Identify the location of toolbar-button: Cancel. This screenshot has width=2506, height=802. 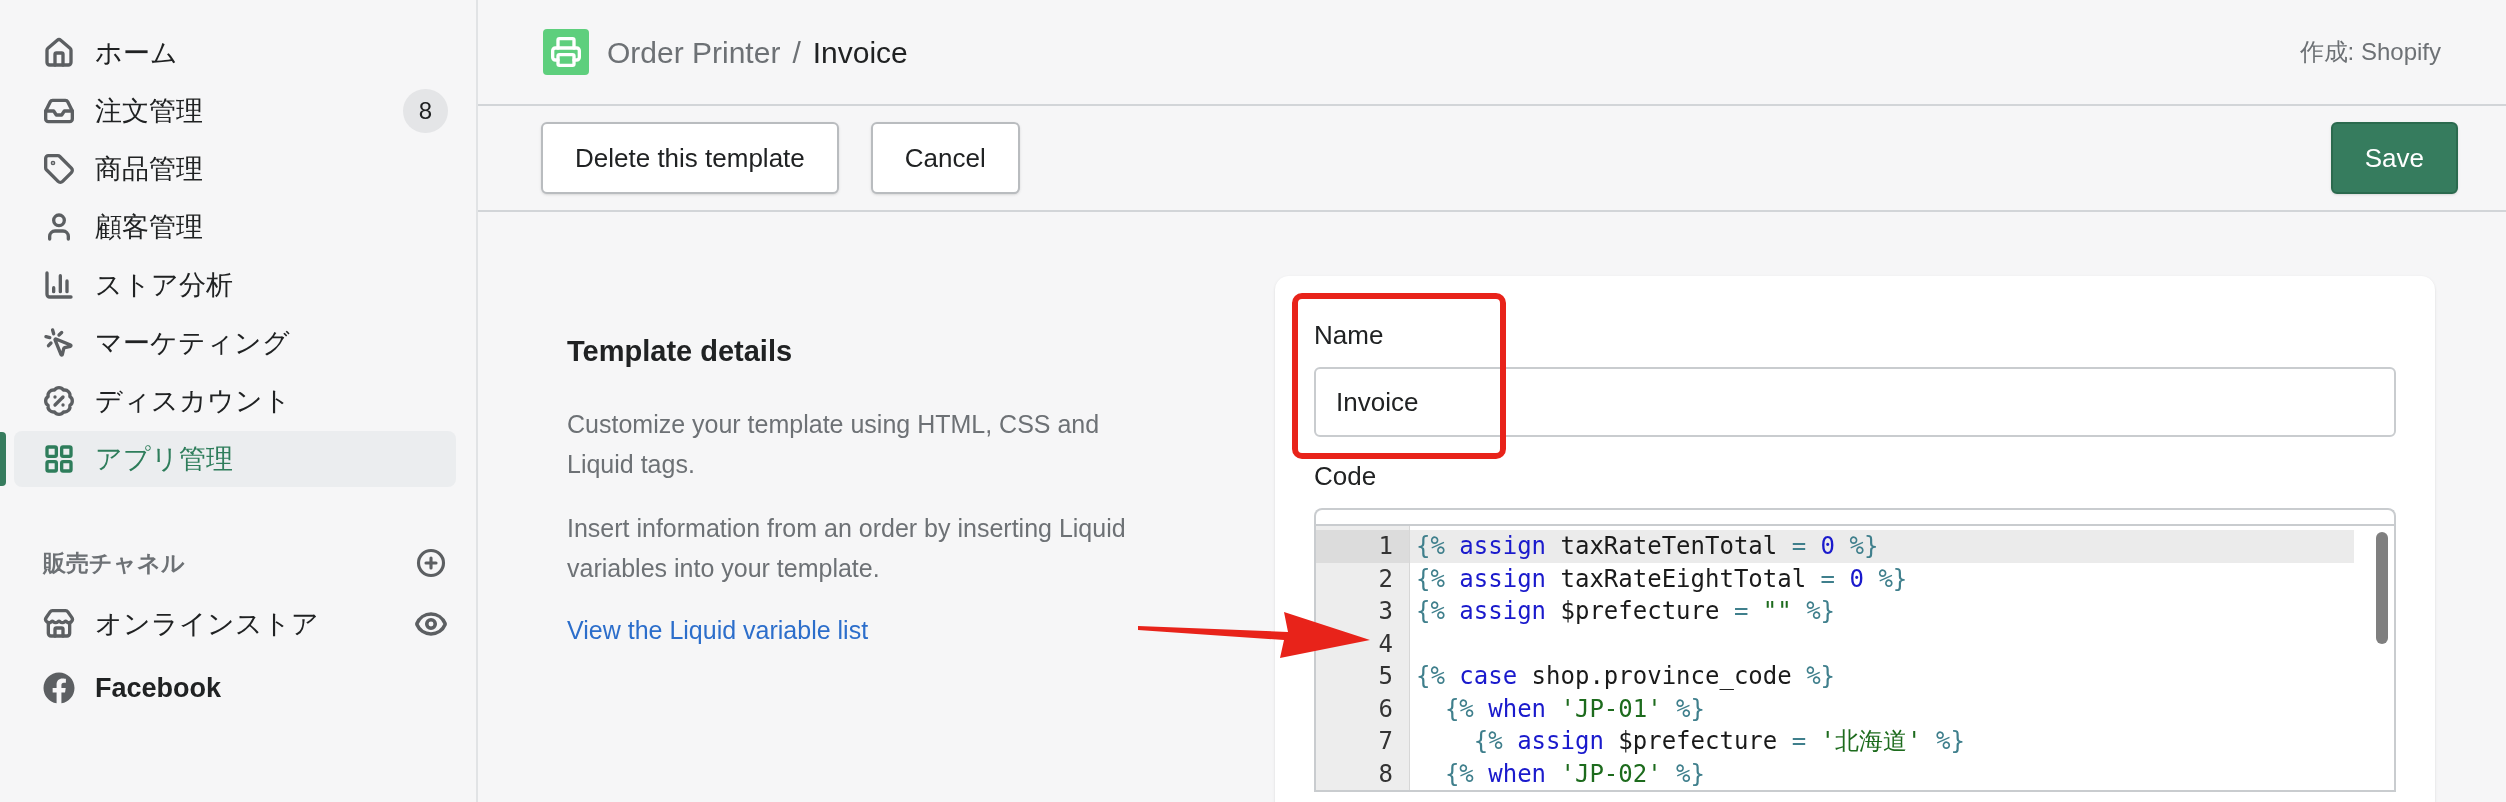
(945, 158).